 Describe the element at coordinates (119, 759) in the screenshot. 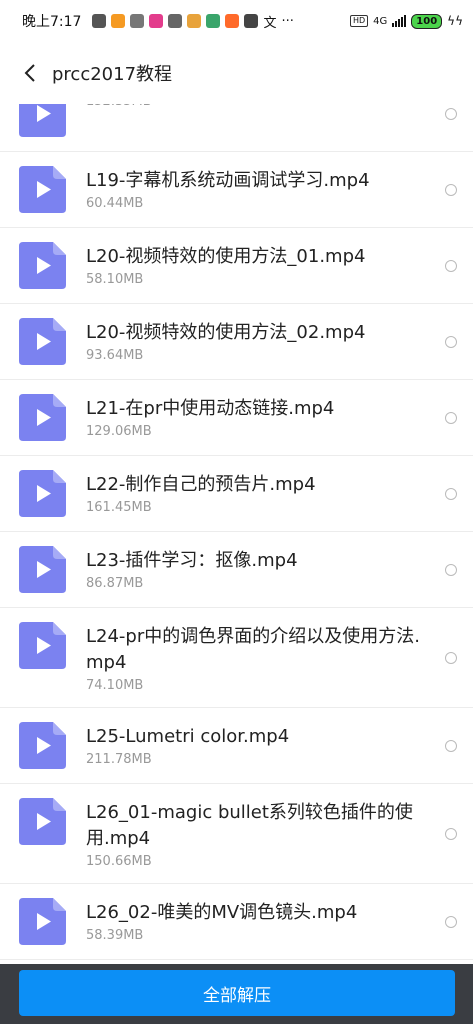

I see `file-size: 211.78MB` at that location.